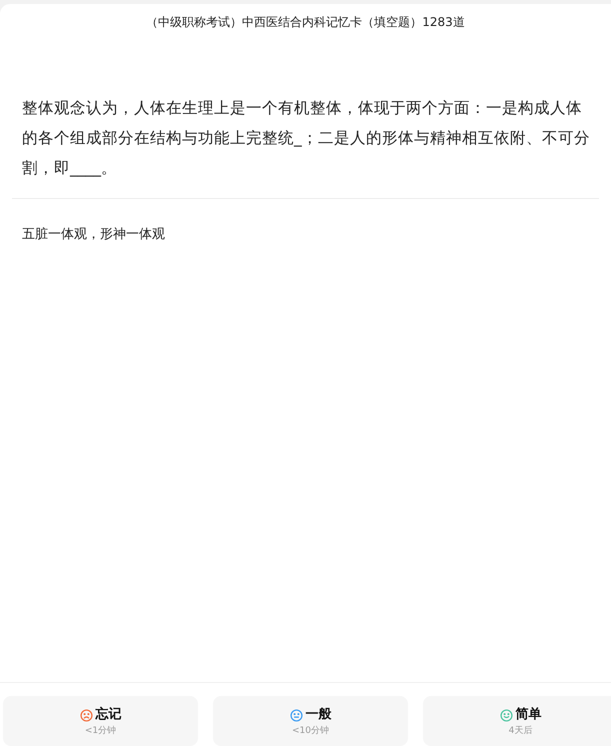 The height and width of the screenshot is (746, 611). I want to click on rating-button: 一般 <10分钟, so click(310, 721).